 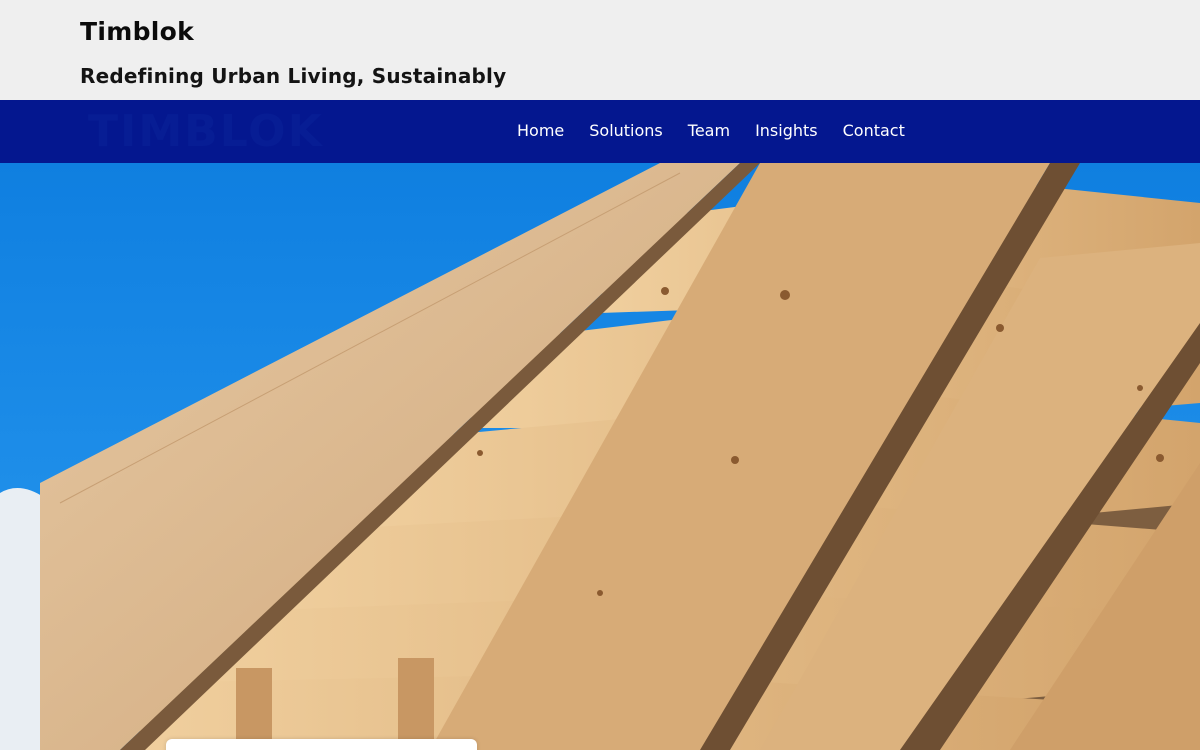 What do you see at coordinates (321, 744) in the screenshot?
I see `hero-content-card` at bounding box center [321, 744].